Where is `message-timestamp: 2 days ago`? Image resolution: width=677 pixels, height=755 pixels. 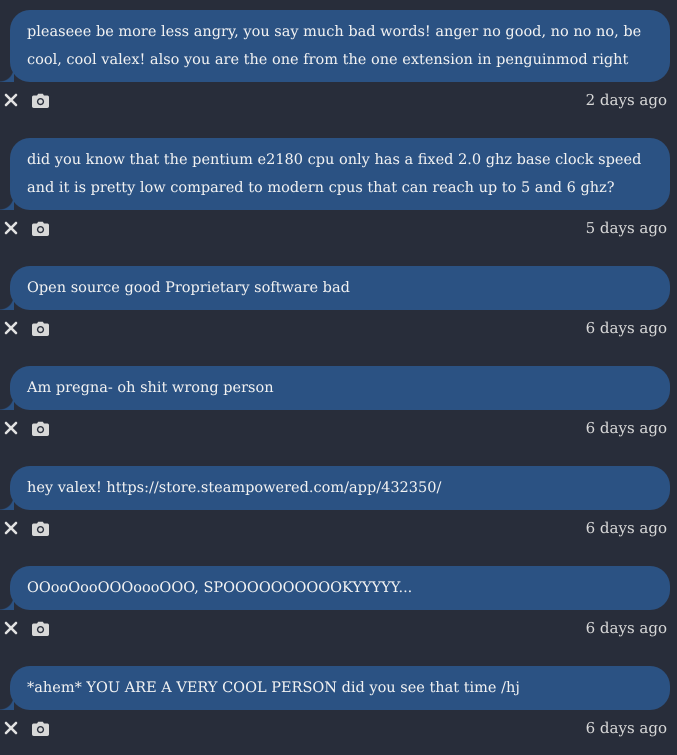 message-timestamp: 2 days ago is located at coordinates (627, 100).